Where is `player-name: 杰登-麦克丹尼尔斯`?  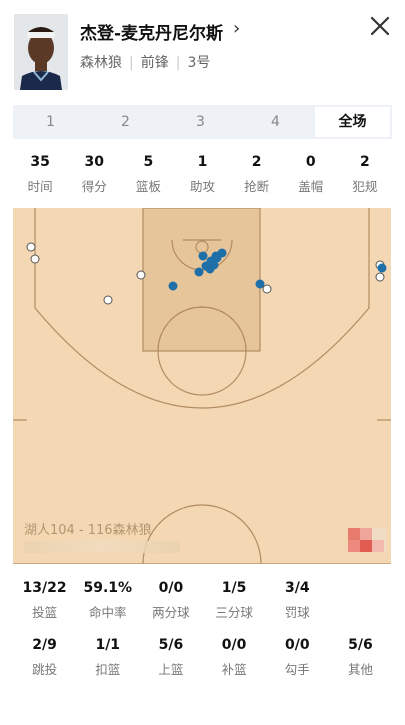
player-name: 杰登-麦克丹尼尔斯 is located at coordinates (151, 31).